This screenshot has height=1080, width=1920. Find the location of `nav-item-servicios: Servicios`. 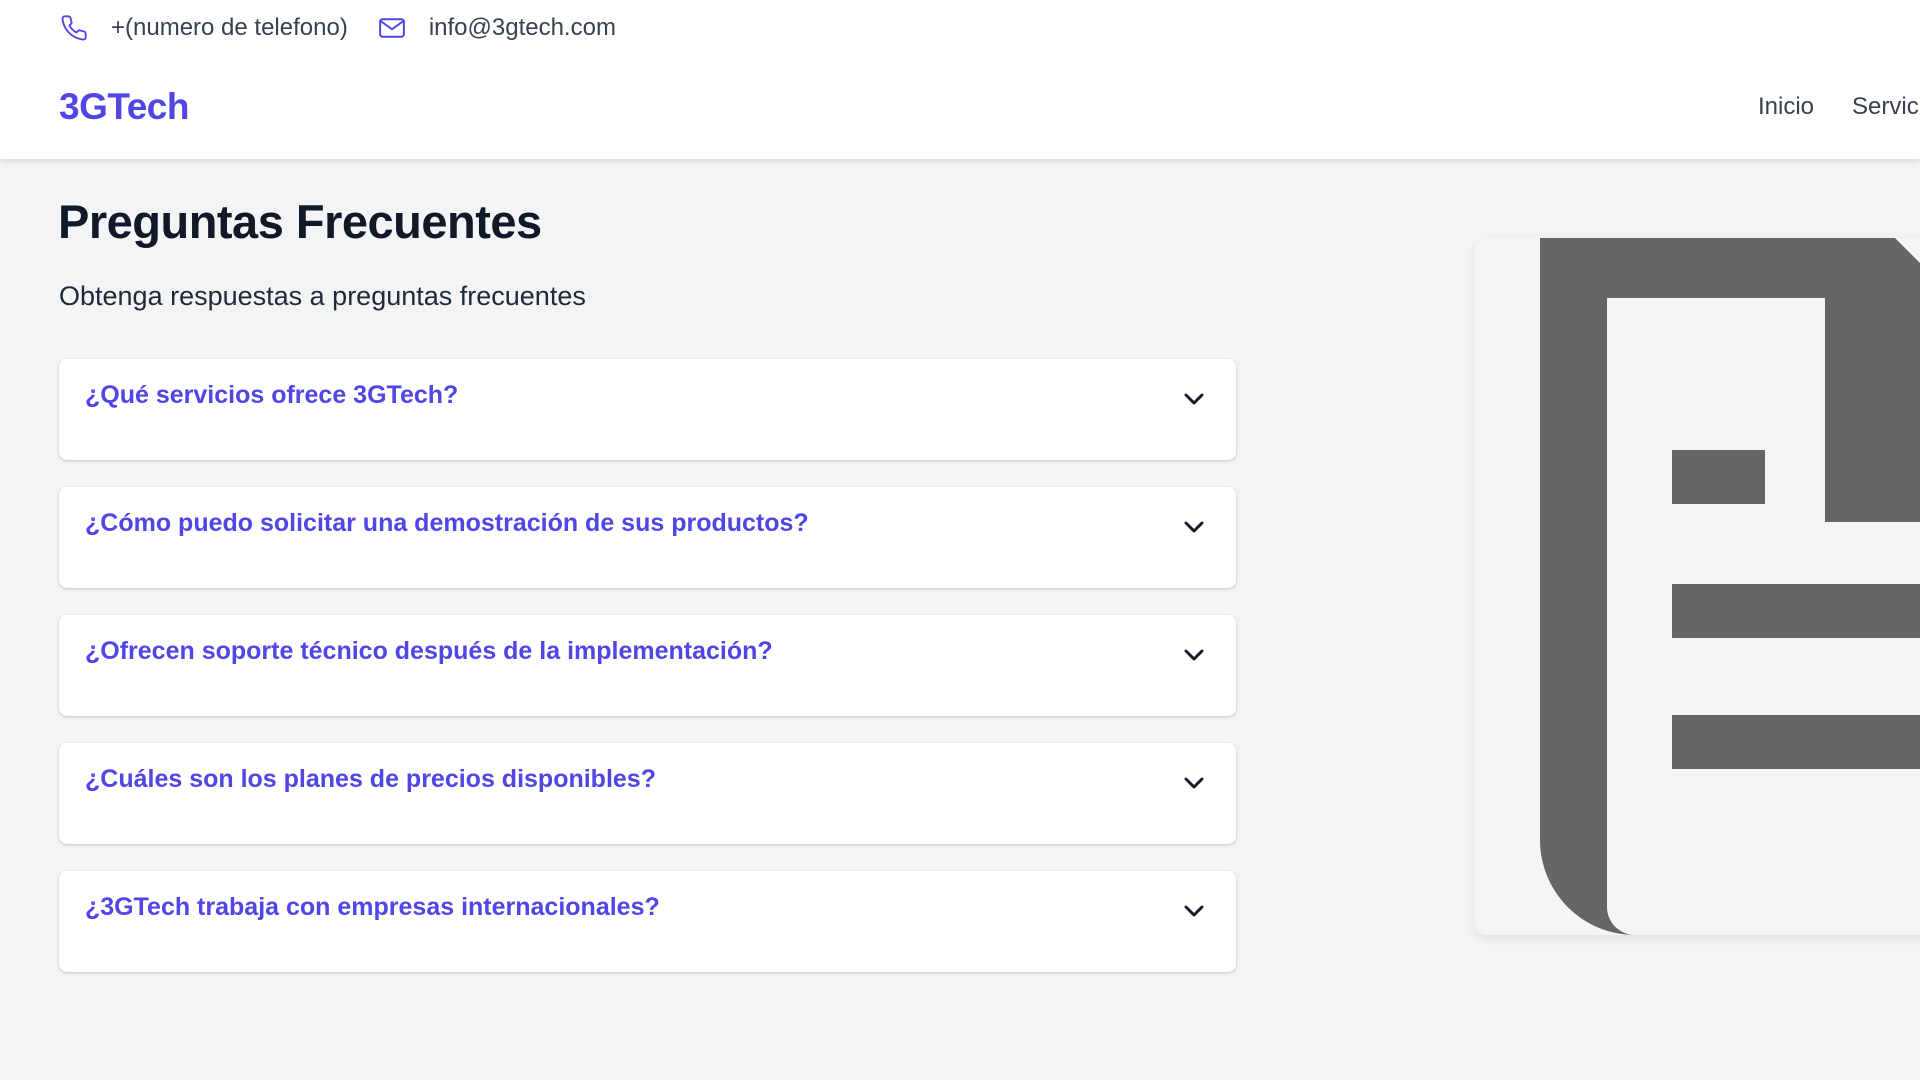

nav-item-servicios: Servicios is located at coordinates (1886, 107).